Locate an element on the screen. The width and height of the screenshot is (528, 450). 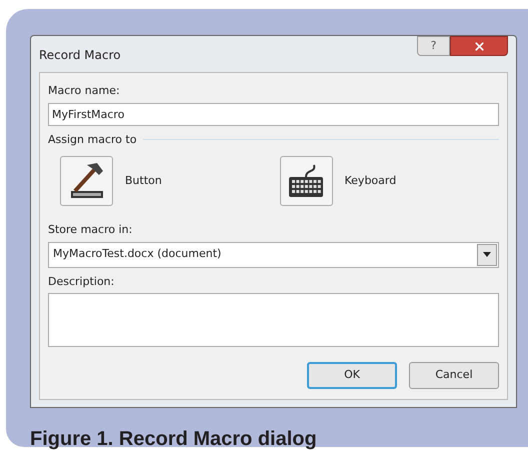
store-dropdown: MyMacroTest.docx (document) is located at coordinates (273, 255).